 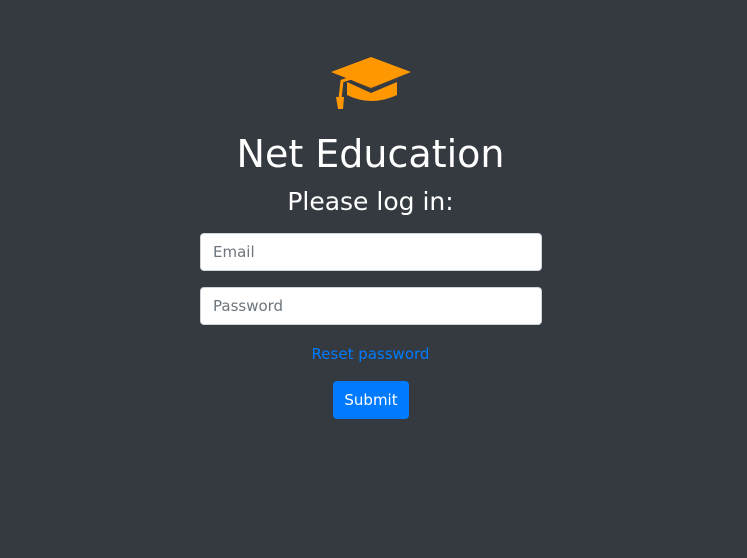 I want to click on email-field, so click(x=371, y=252).